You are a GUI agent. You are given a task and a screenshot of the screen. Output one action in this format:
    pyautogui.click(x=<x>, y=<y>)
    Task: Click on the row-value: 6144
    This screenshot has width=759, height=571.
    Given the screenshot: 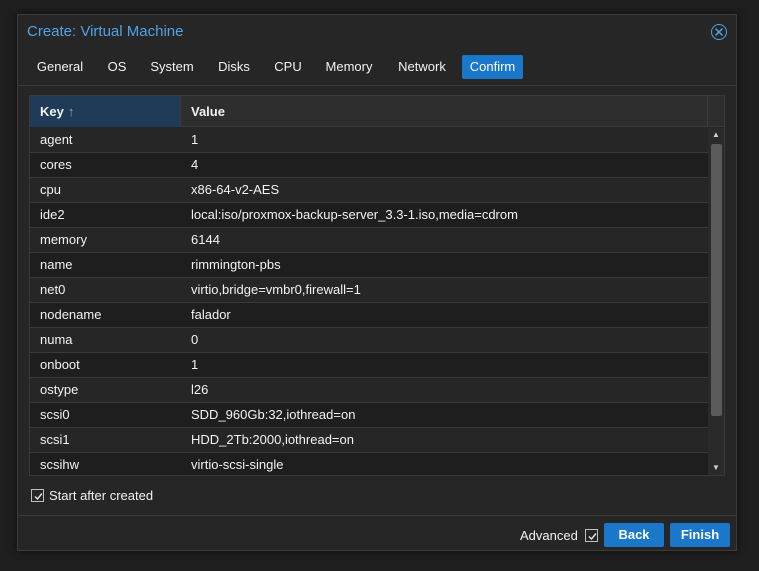 What is the action you would take?
    pyautogui.click(x=205, y=239)
    